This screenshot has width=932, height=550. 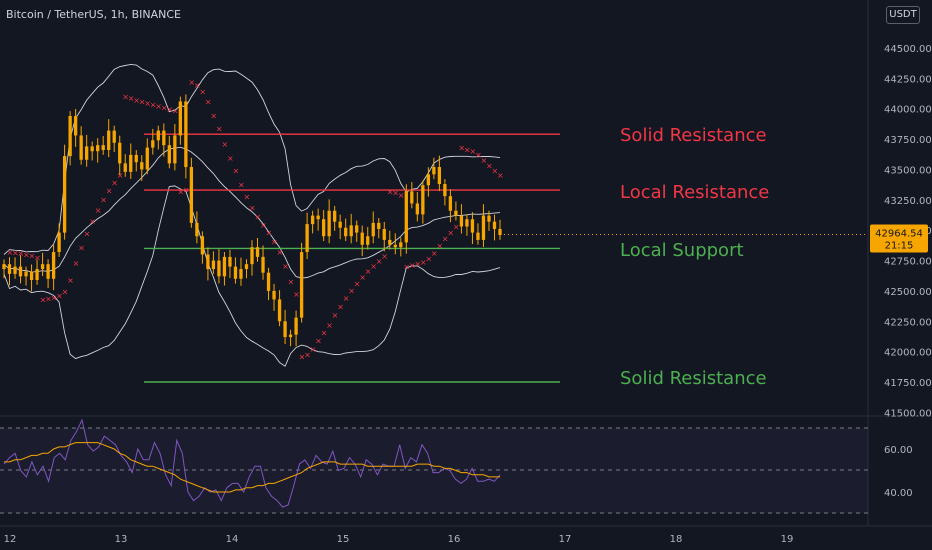 What do you see at coordinates (232, 539) in the screenshot?
I see `x-tick-label: 14` at bounding box center [232, 539].